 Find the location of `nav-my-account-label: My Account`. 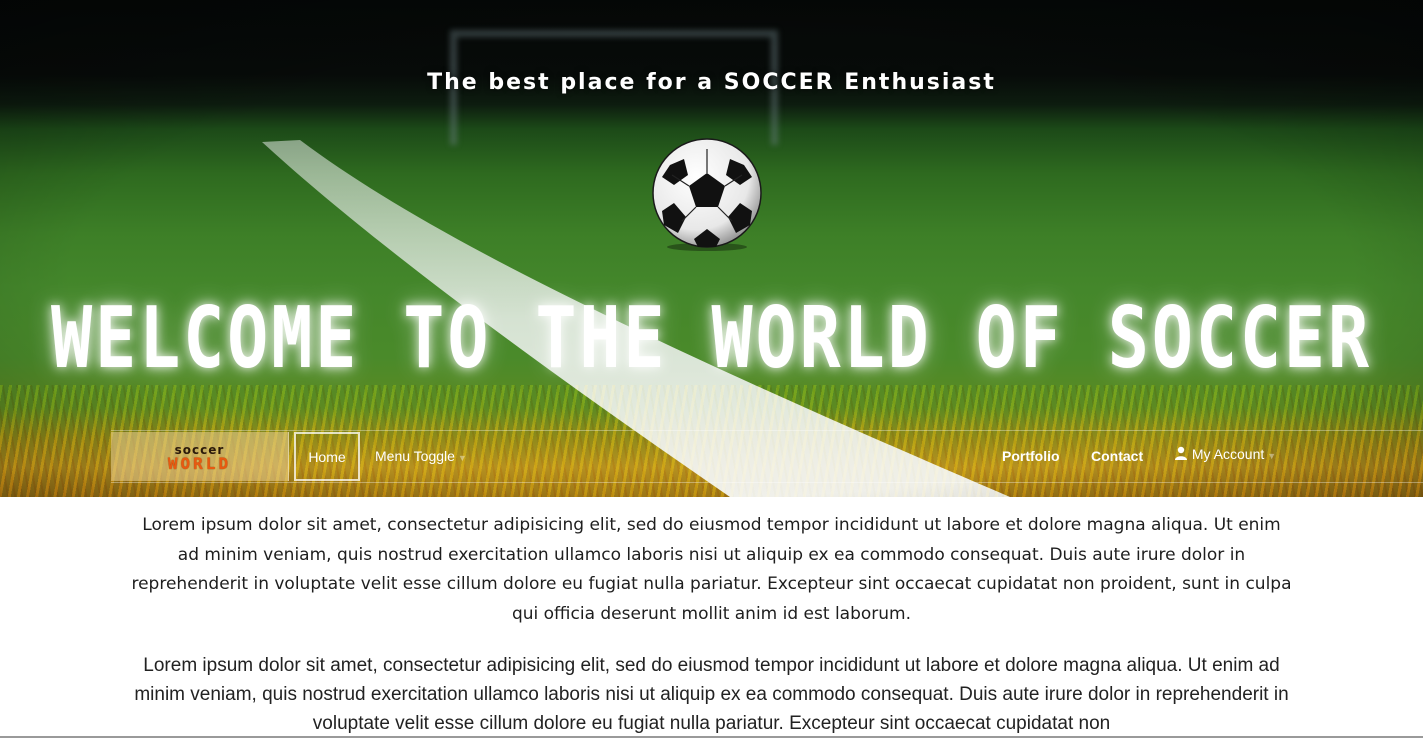

nav-my-account-label: My Account is located at coordinates (1228, 454).